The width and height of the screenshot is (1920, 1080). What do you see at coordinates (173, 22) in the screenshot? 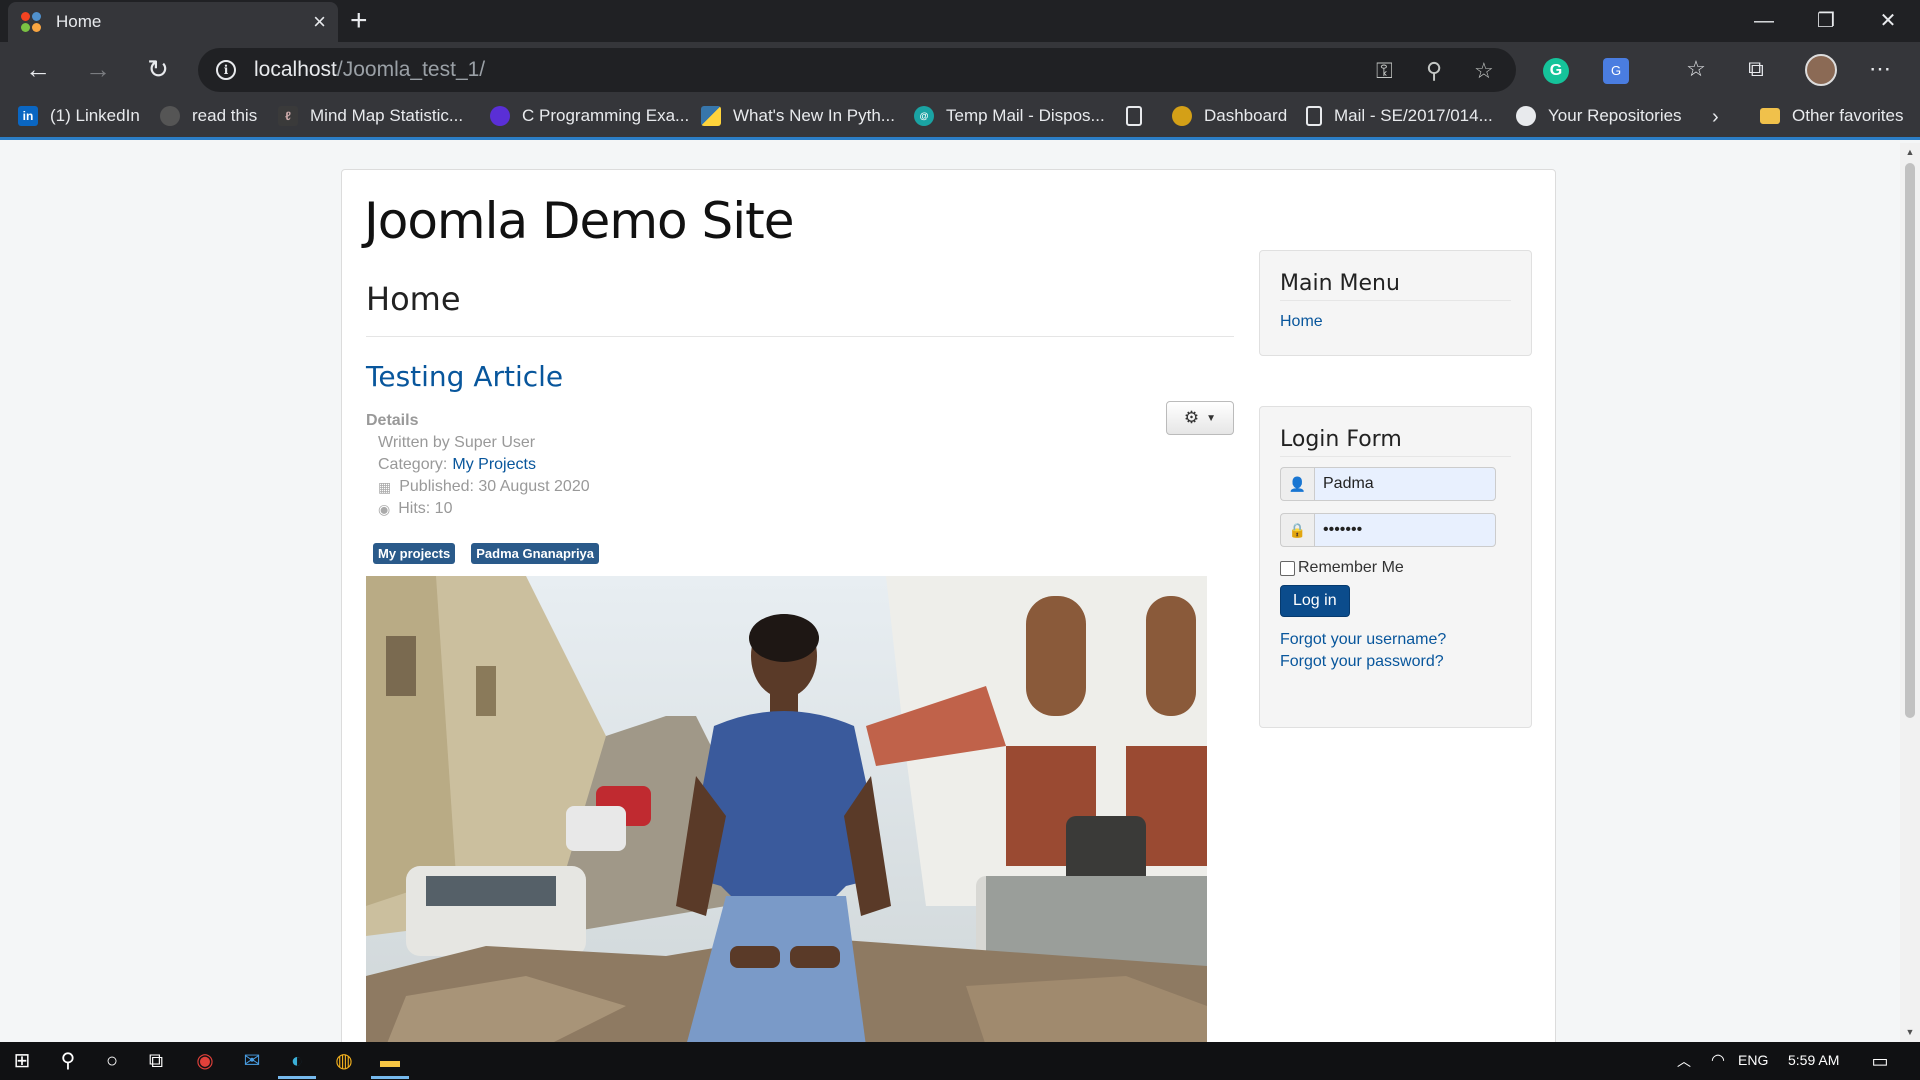
I see `browser-tab-home: Home ×` at bounding box center [173, 22].